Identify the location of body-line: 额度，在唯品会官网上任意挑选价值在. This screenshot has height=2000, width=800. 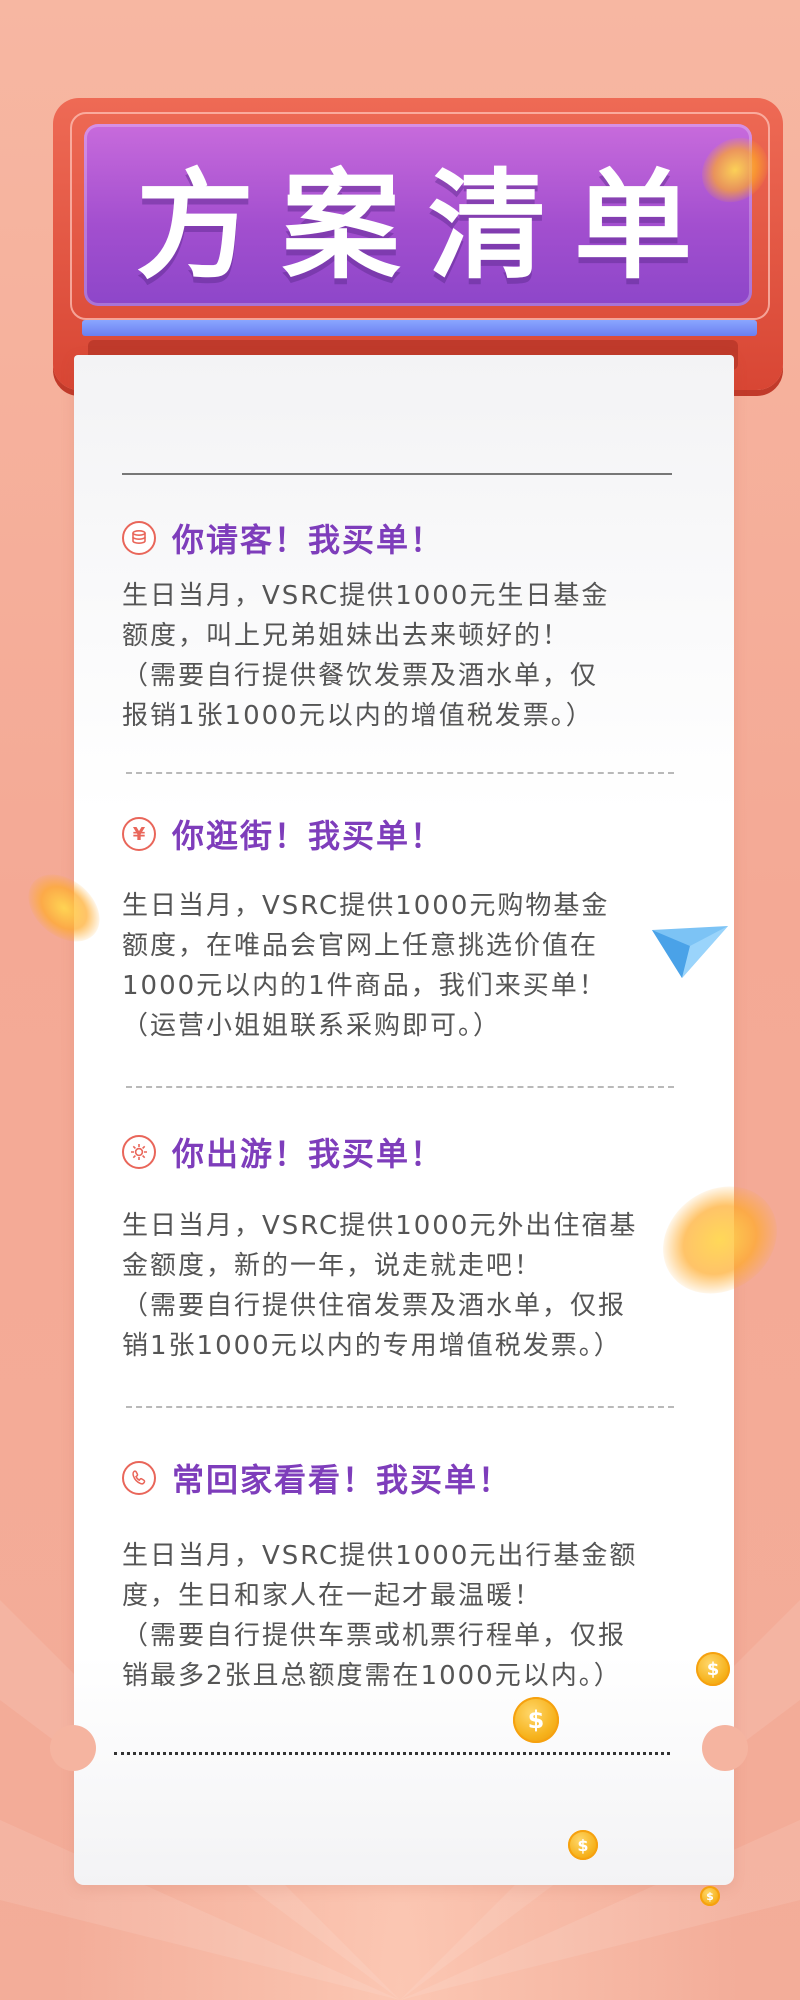
(360, 946).